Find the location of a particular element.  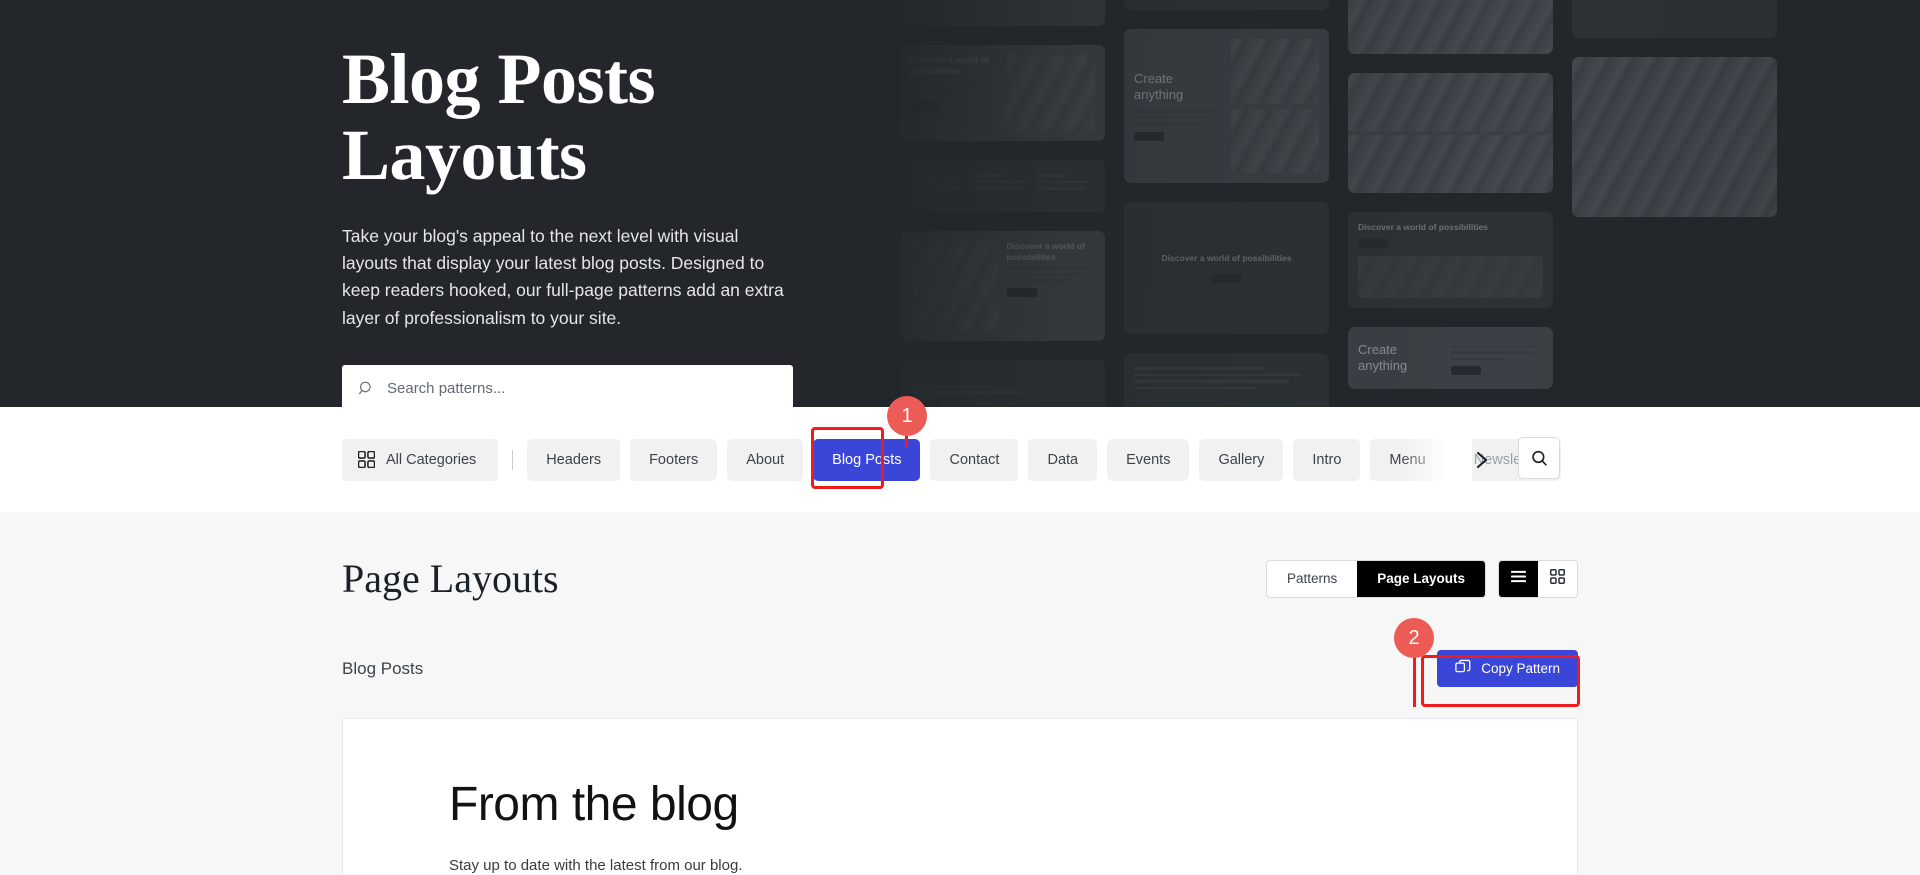

category-chip-about: About is located at coordinates (765, 459).